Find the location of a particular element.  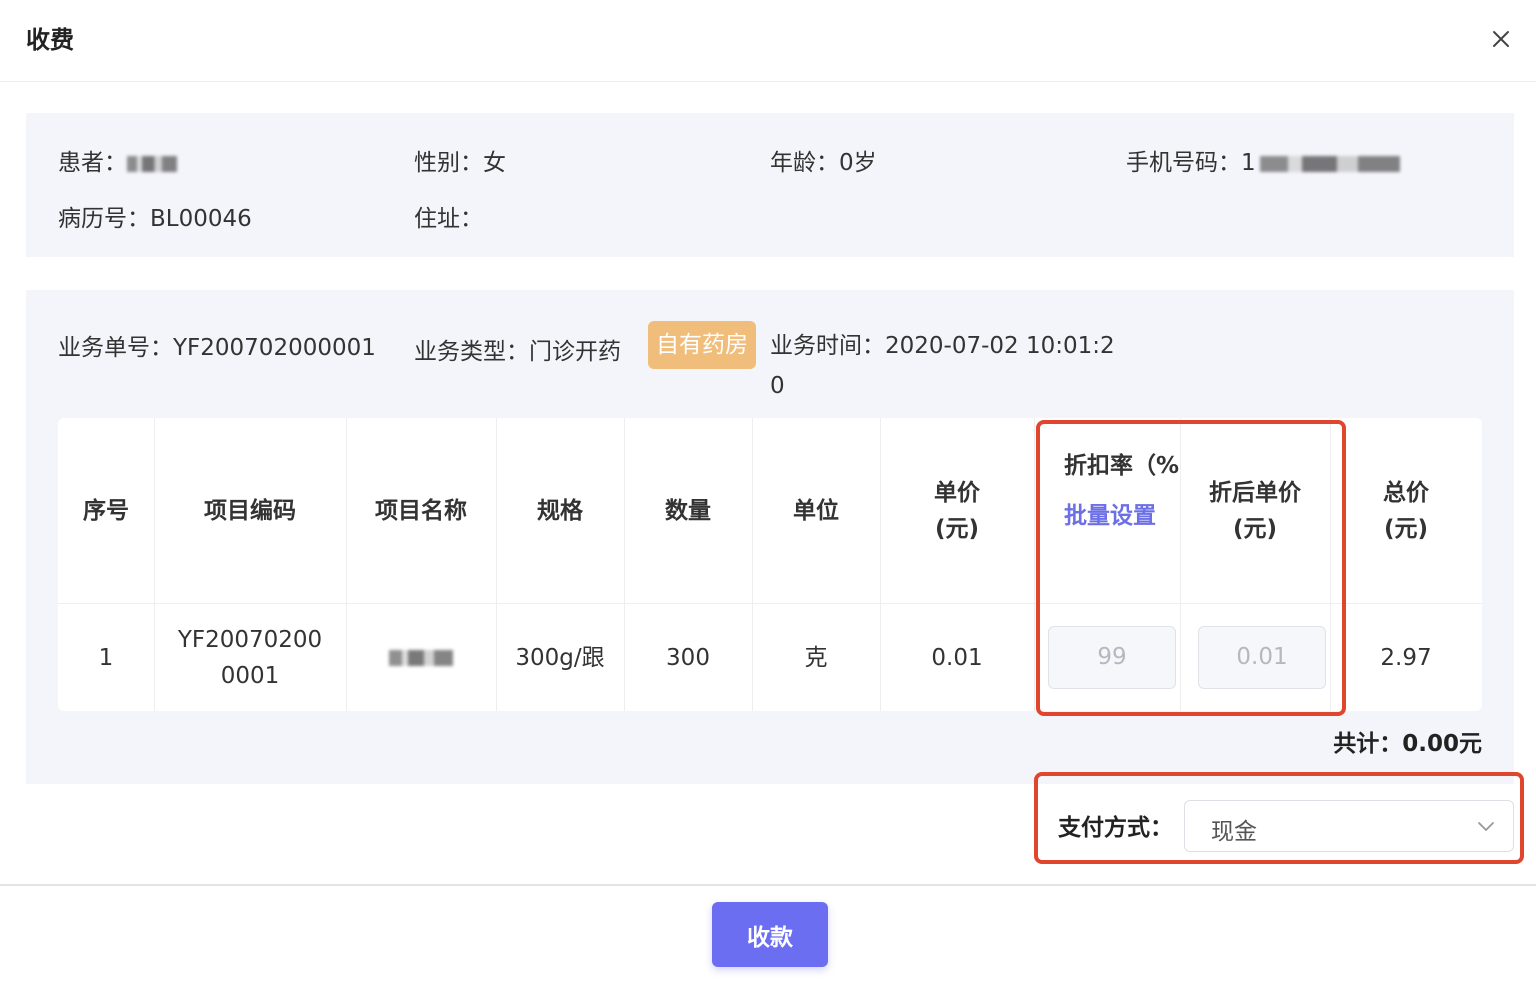

order-time-field: 业务时间：2020-07-02 10:01:20 is located at coordinates (945, 366).